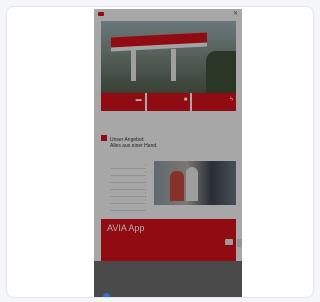 The height and width of the screenshot is (302, 320). I want to click on cookie-banner, so click(168, 279).